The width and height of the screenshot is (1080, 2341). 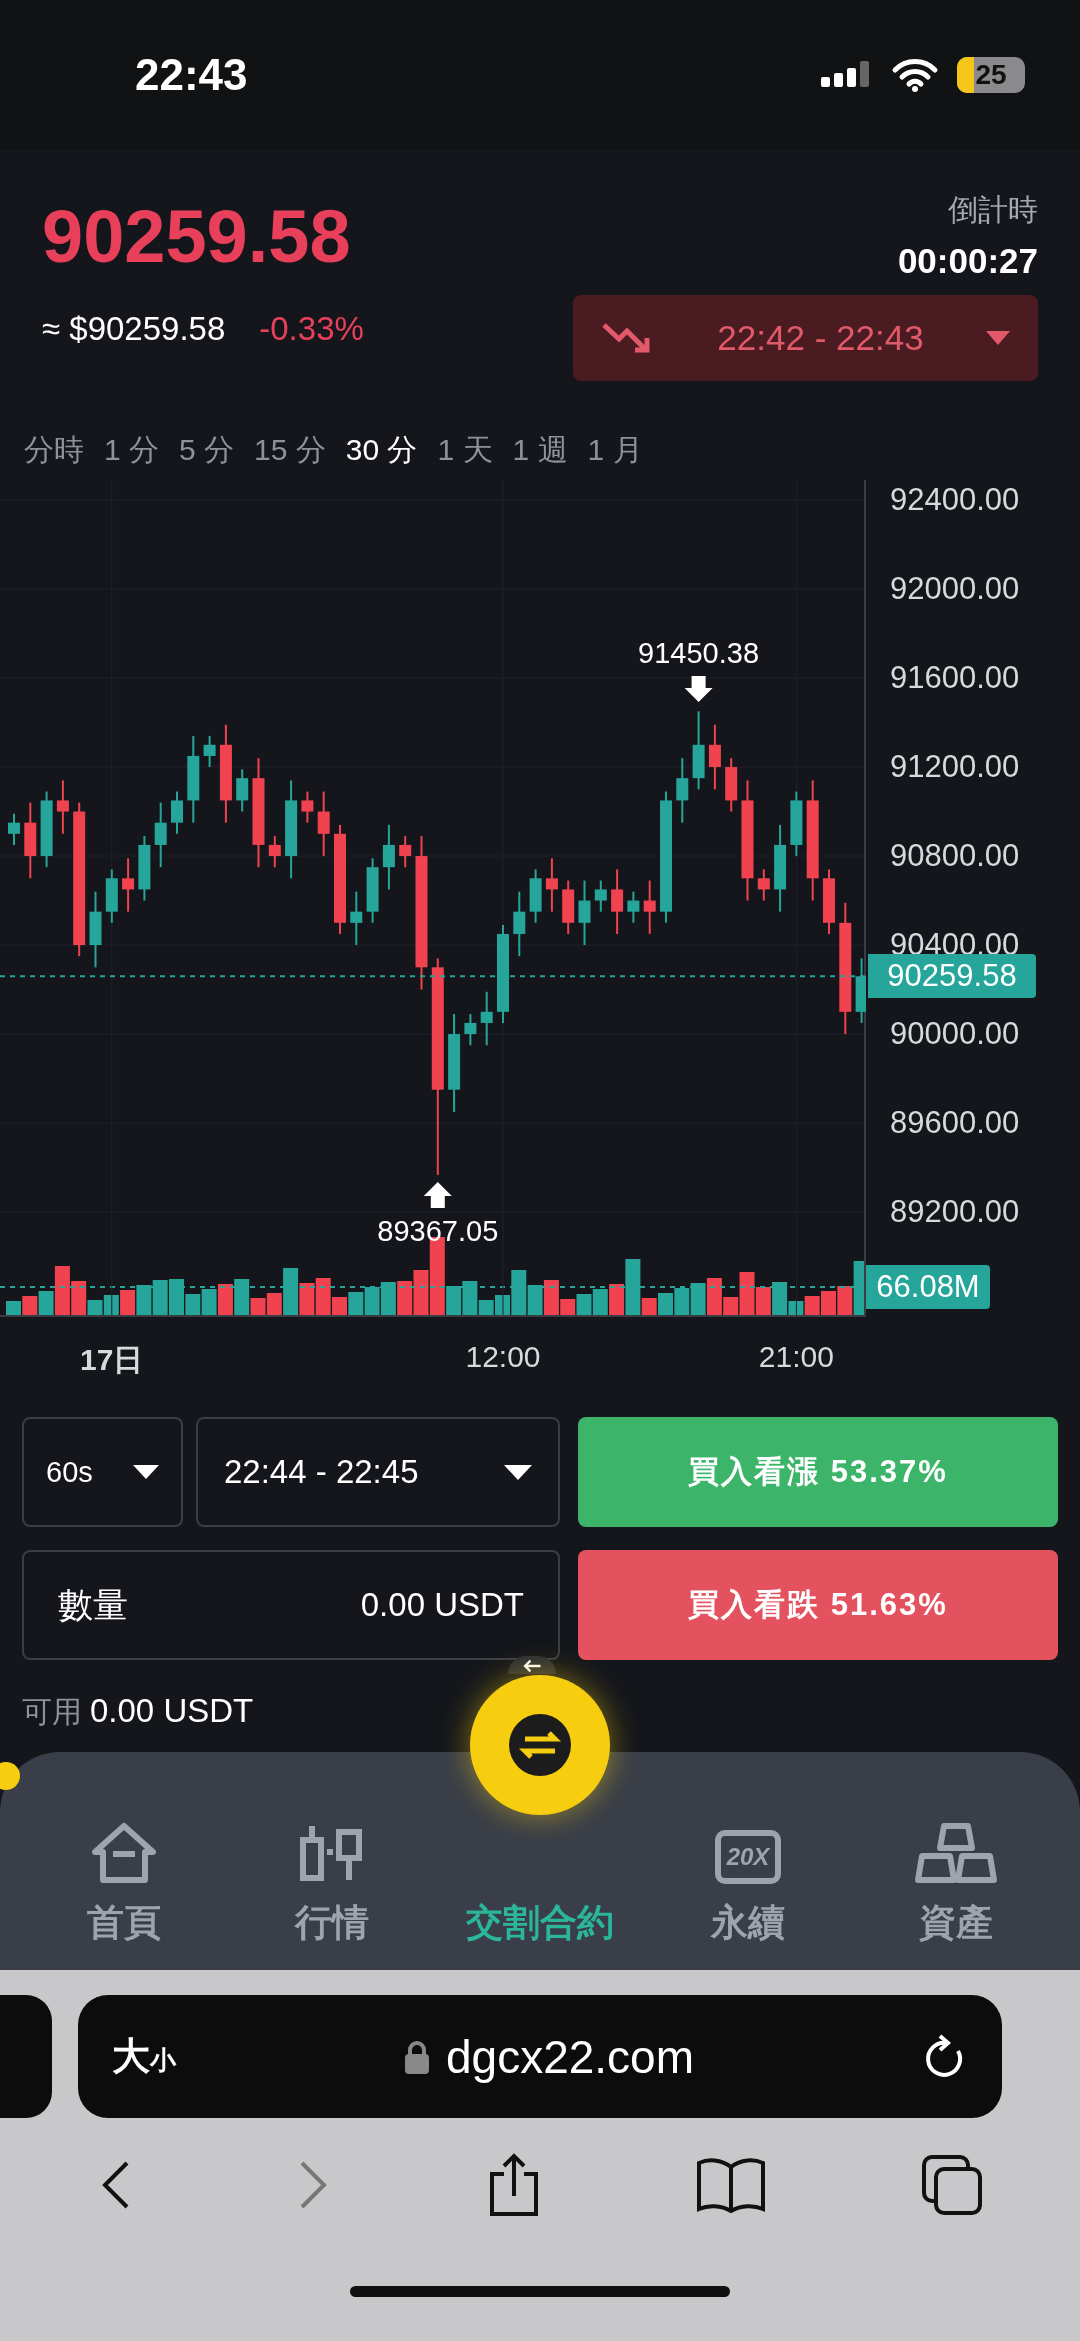 I want to click on period-dropdown: 22:44 - 22:45, so click(x=378, y=1472).